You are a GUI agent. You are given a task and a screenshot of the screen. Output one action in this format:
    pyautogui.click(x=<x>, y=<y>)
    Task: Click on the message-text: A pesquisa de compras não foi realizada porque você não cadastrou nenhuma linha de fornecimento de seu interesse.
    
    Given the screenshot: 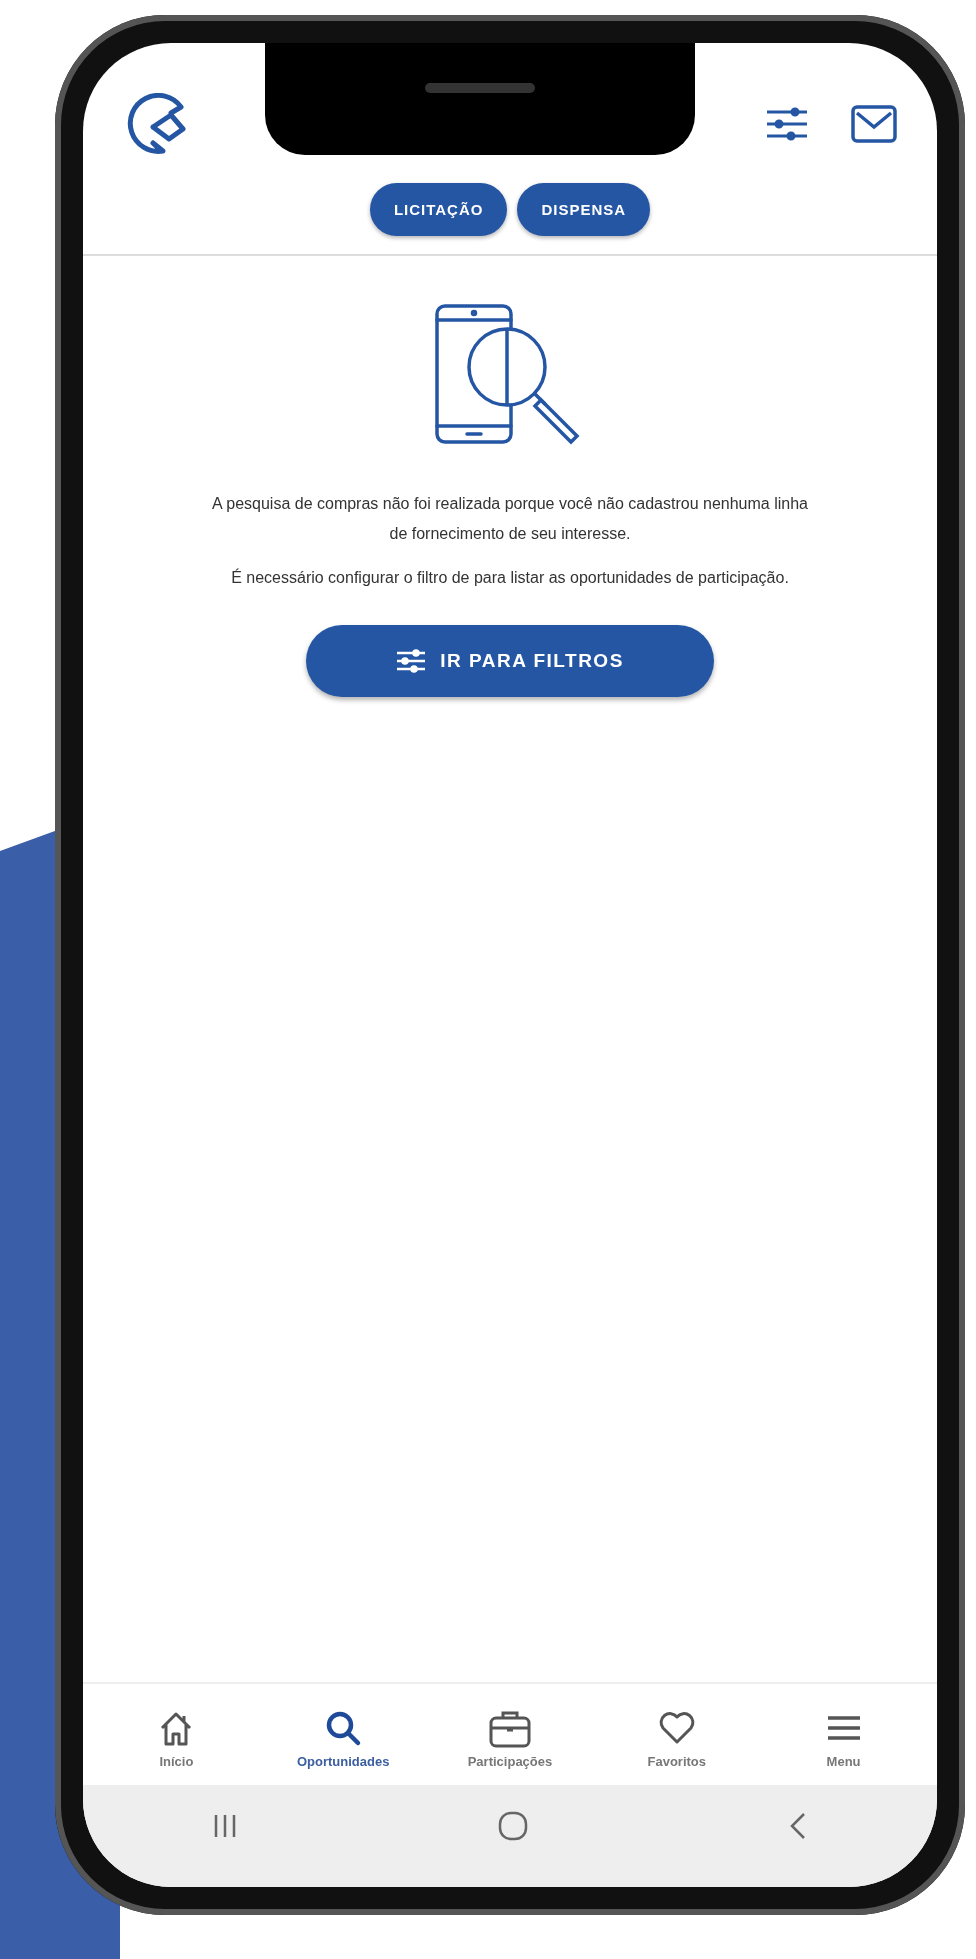 What is the action you would take?
    pyautogui.click(x=510, y=519)
    